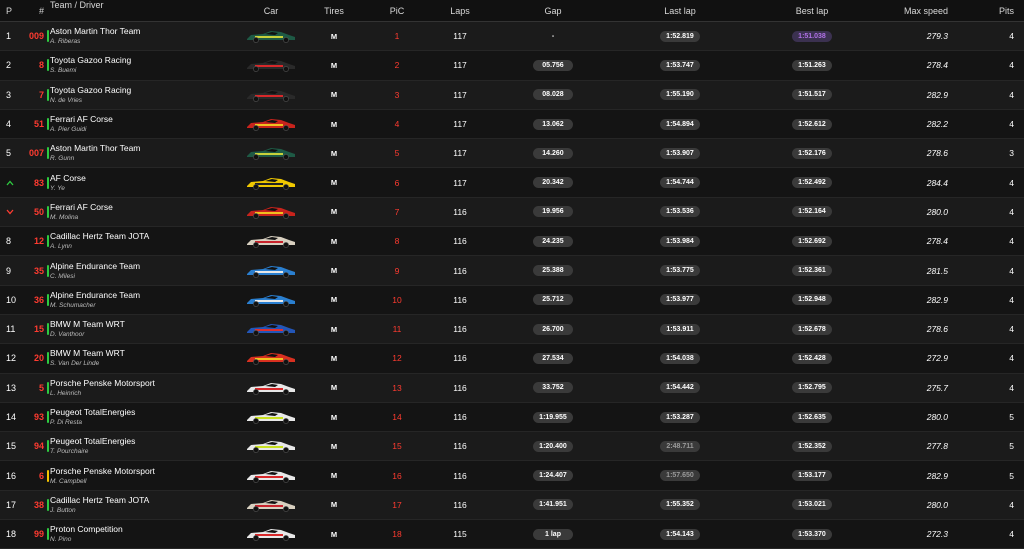 This screenshot has width=1024, height=549. Describe the element at coordinates (140, 124) in the screenshot. I see `team-driver: Ferrari AF Corse A. Pier Guidi` at that location.